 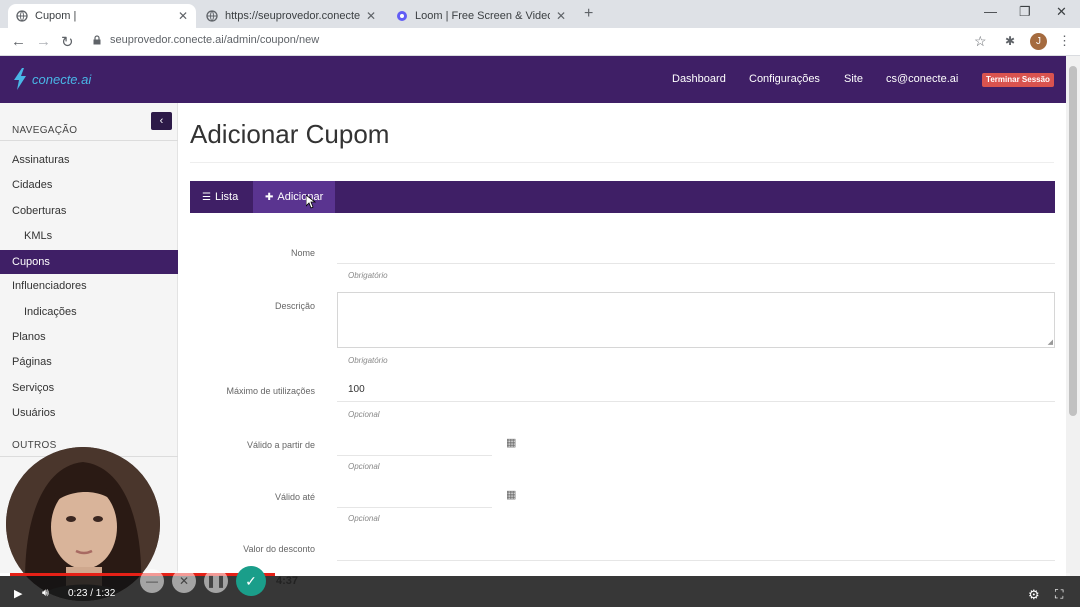 I want to click on mouse-cursor-icon, so click(x=311, y=202).